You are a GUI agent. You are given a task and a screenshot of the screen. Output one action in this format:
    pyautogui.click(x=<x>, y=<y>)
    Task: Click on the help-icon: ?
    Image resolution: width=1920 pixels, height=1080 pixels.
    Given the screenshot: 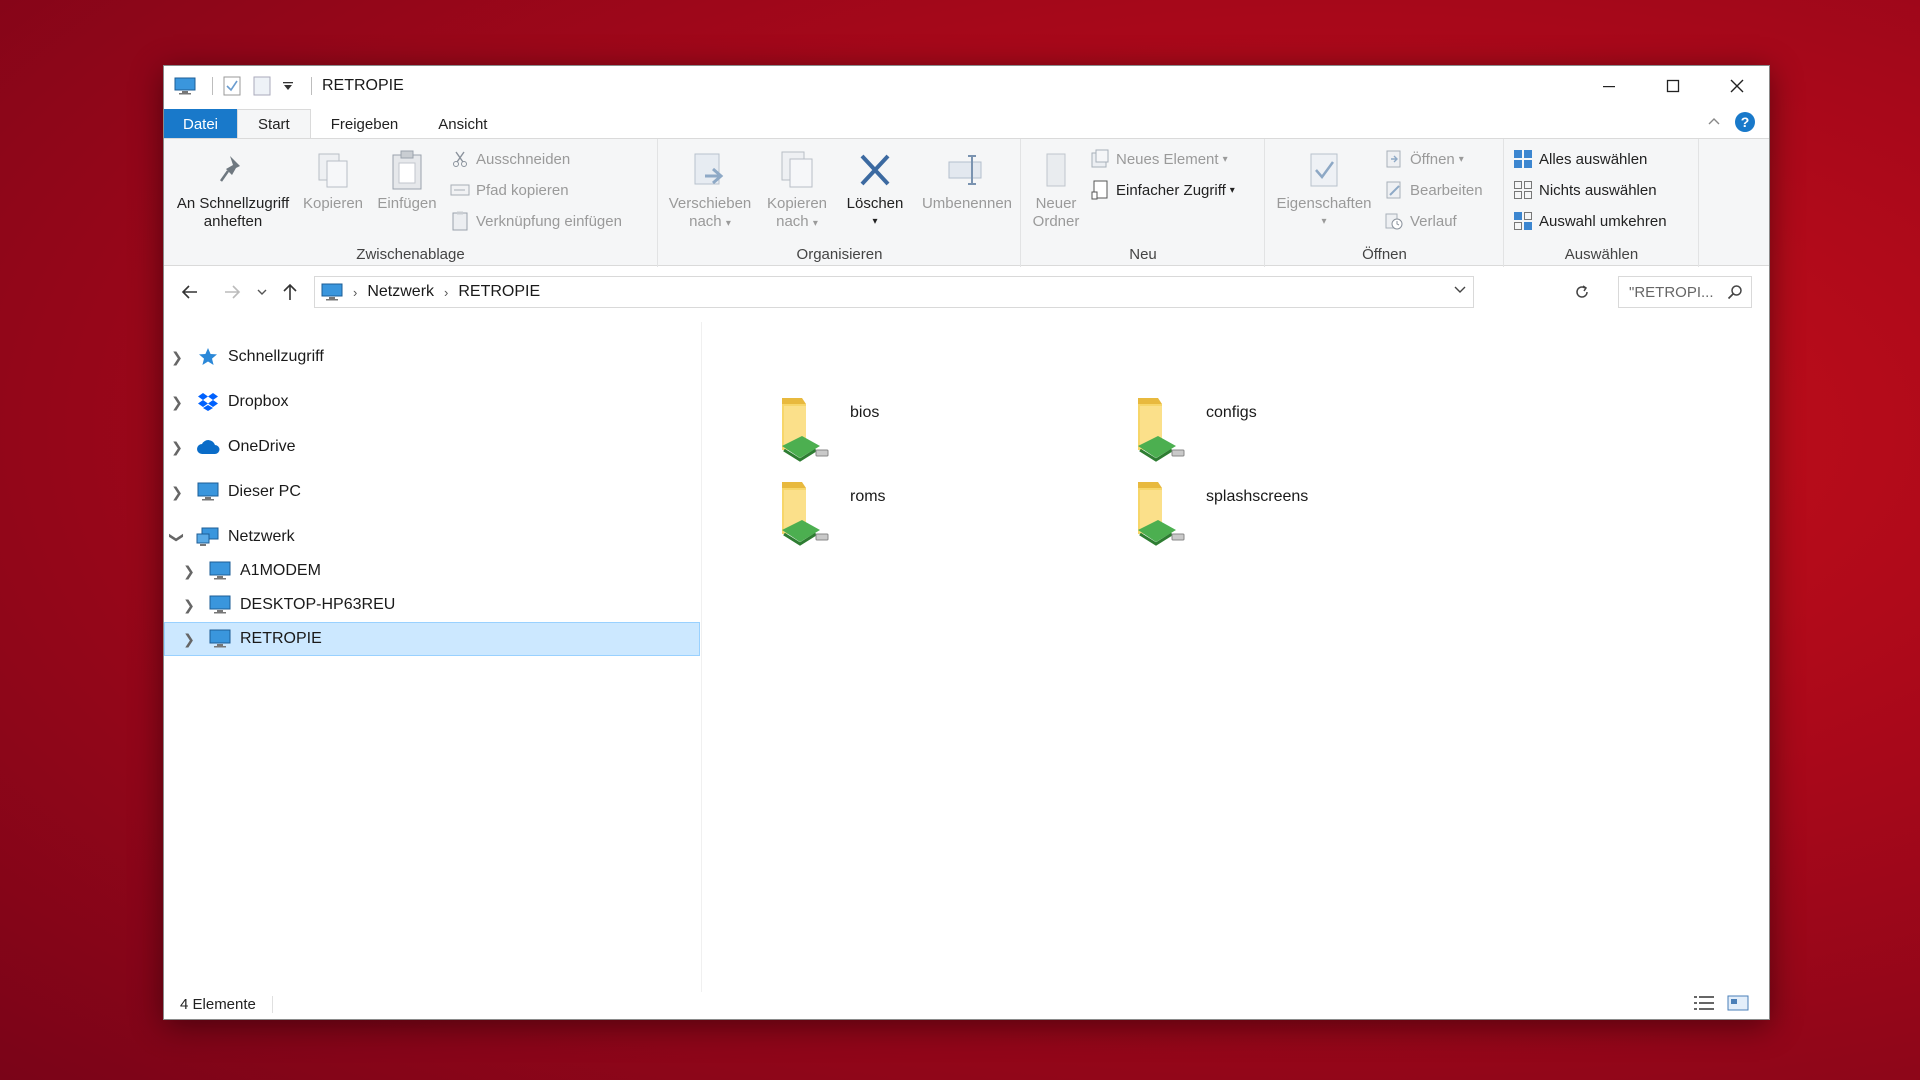 What is the action you would take?
    pyautogui.click(x=1745, y=122)
    